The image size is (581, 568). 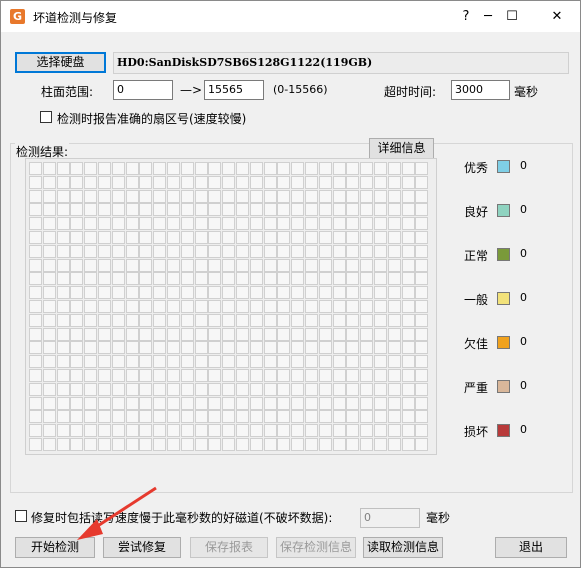 I want to click on legend-swatch, so click(x=503, y=342).